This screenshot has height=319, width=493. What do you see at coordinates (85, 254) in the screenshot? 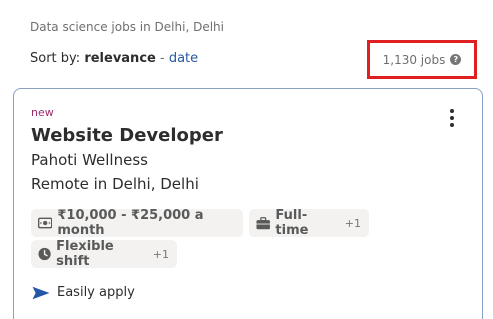
I see `shift-text: Flexible shift` at bounding box center [85, 254].